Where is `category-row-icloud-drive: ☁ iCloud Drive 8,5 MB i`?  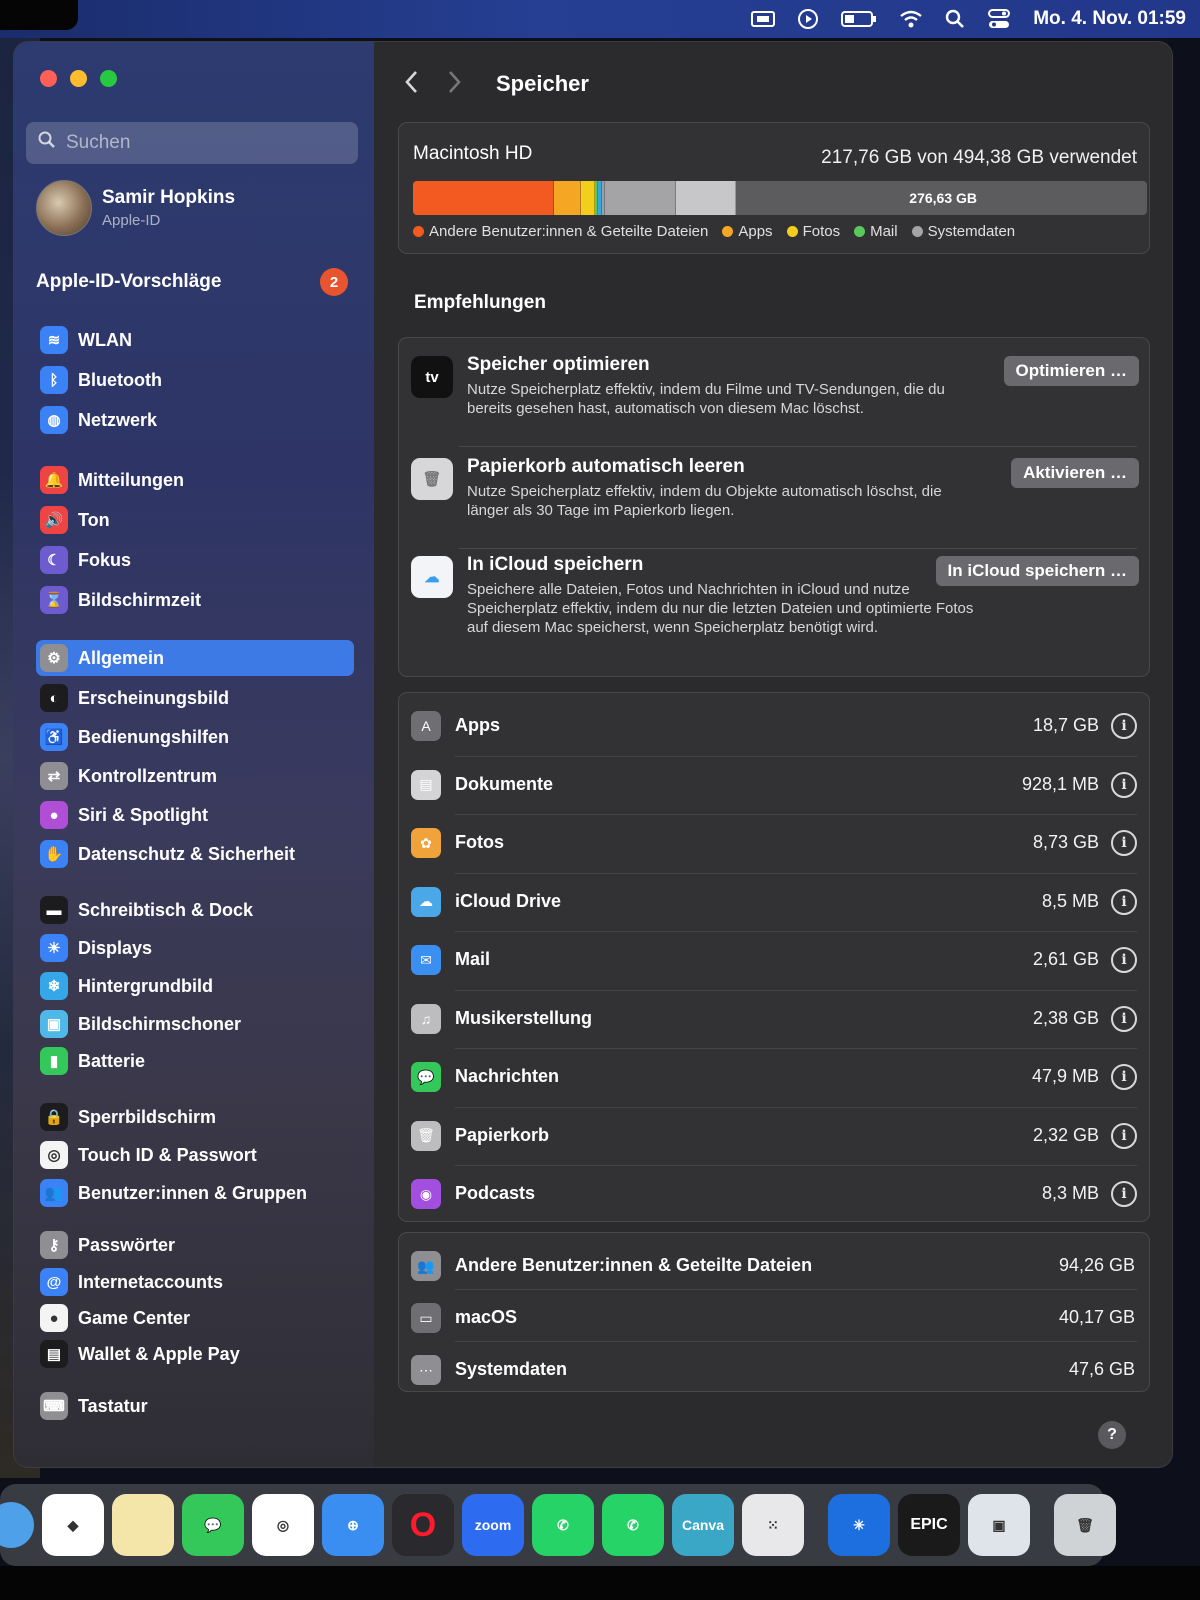 category-row-icloud-drive: ☁ iCloud Drive 8,5 MB i is located at coordinates (774, 902).